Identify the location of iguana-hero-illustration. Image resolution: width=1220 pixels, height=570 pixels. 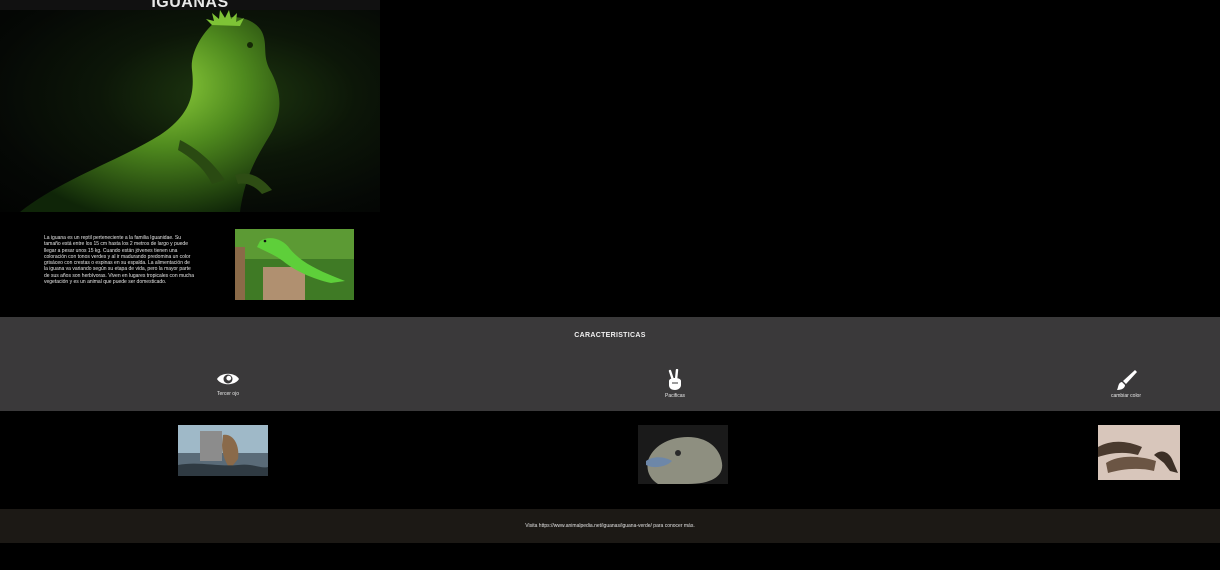
(150, 111).